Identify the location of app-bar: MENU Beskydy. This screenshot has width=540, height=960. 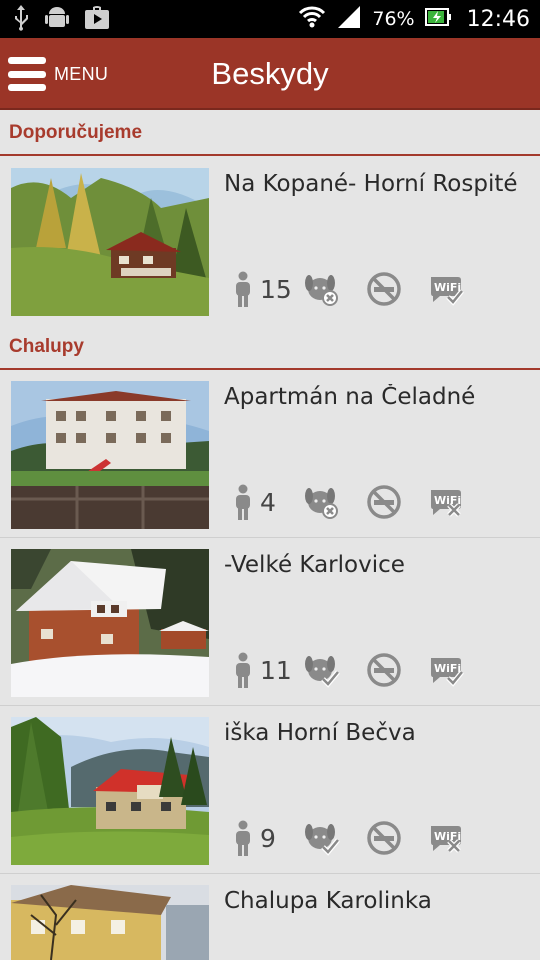
(270, 74).